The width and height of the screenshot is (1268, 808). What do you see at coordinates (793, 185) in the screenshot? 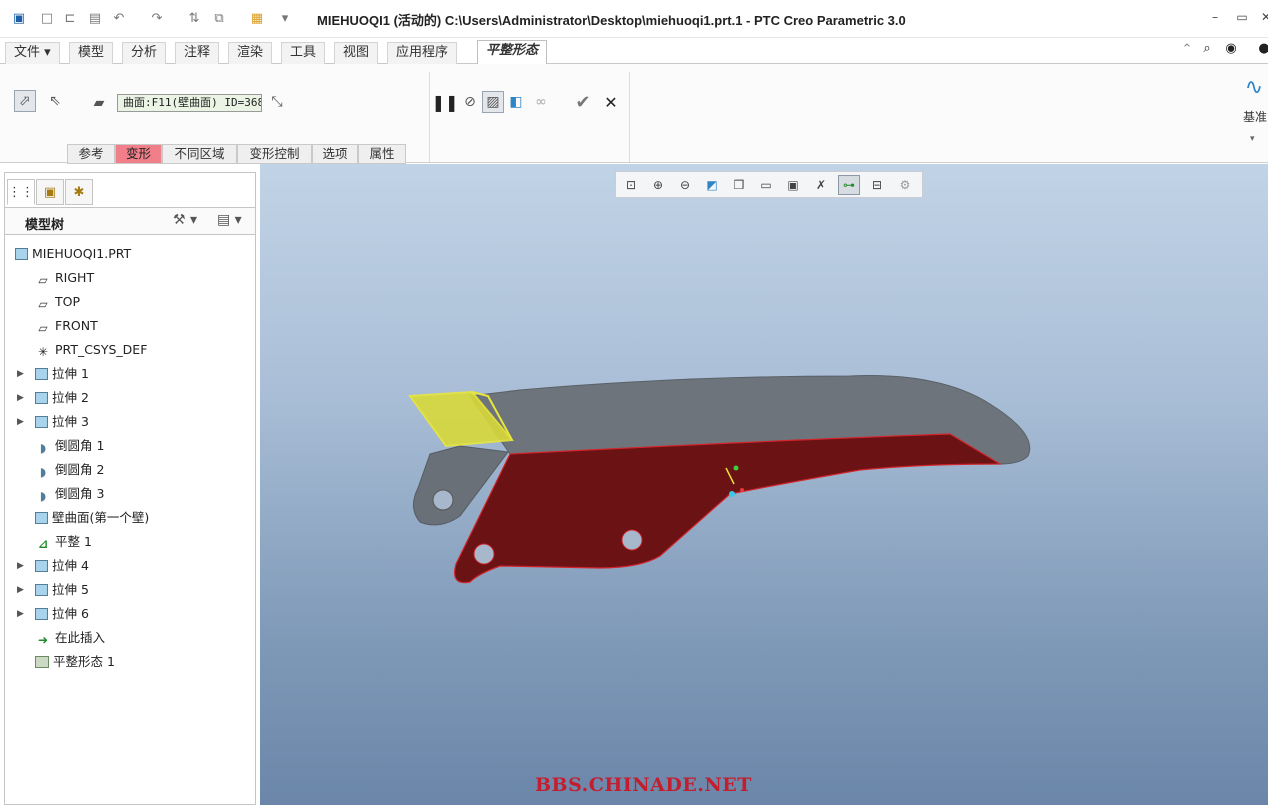
I see `view-manager-icon: ▣` at bounding box center [793, 185].